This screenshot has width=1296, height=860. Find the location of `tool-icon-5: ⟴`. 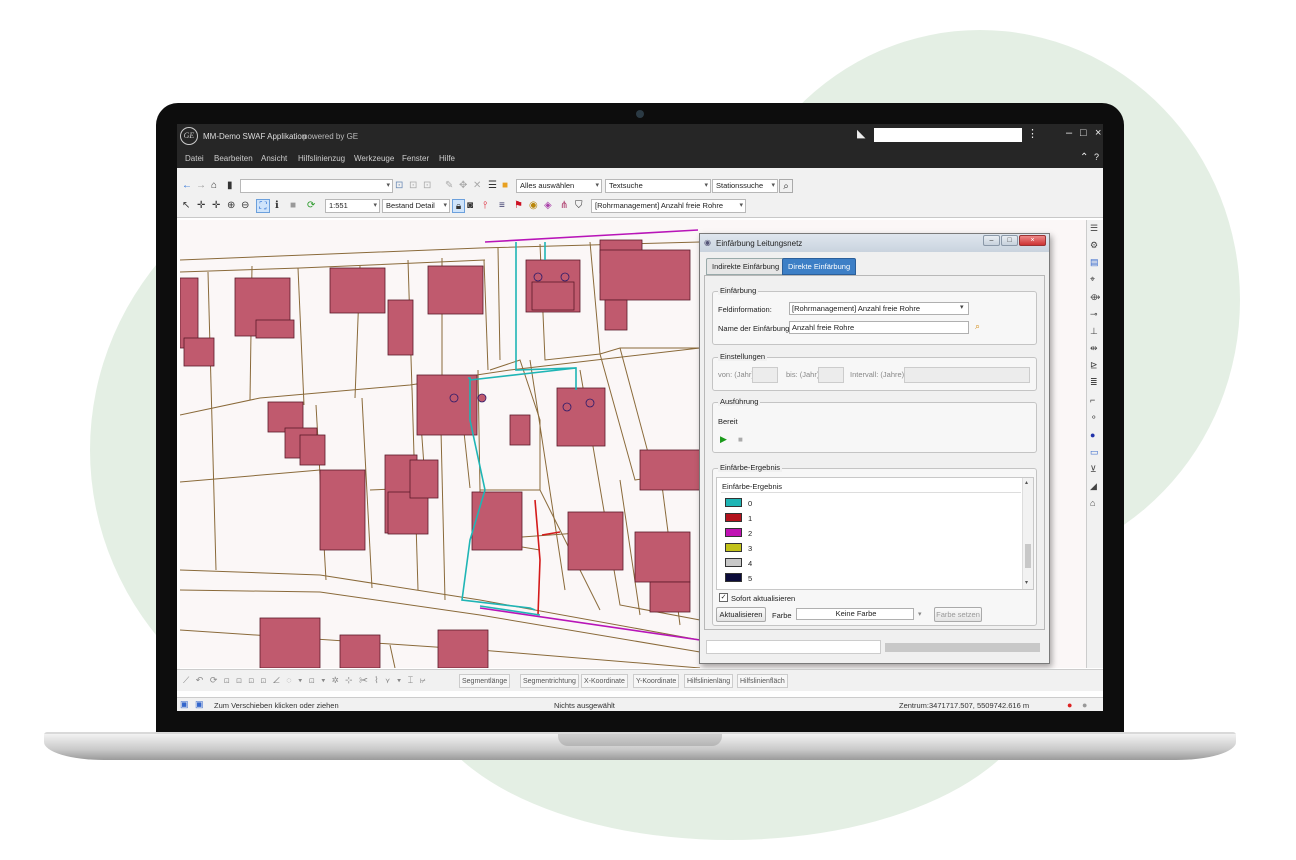

tool-icon-5: ⟴ is located at coordinates (1095, 297).